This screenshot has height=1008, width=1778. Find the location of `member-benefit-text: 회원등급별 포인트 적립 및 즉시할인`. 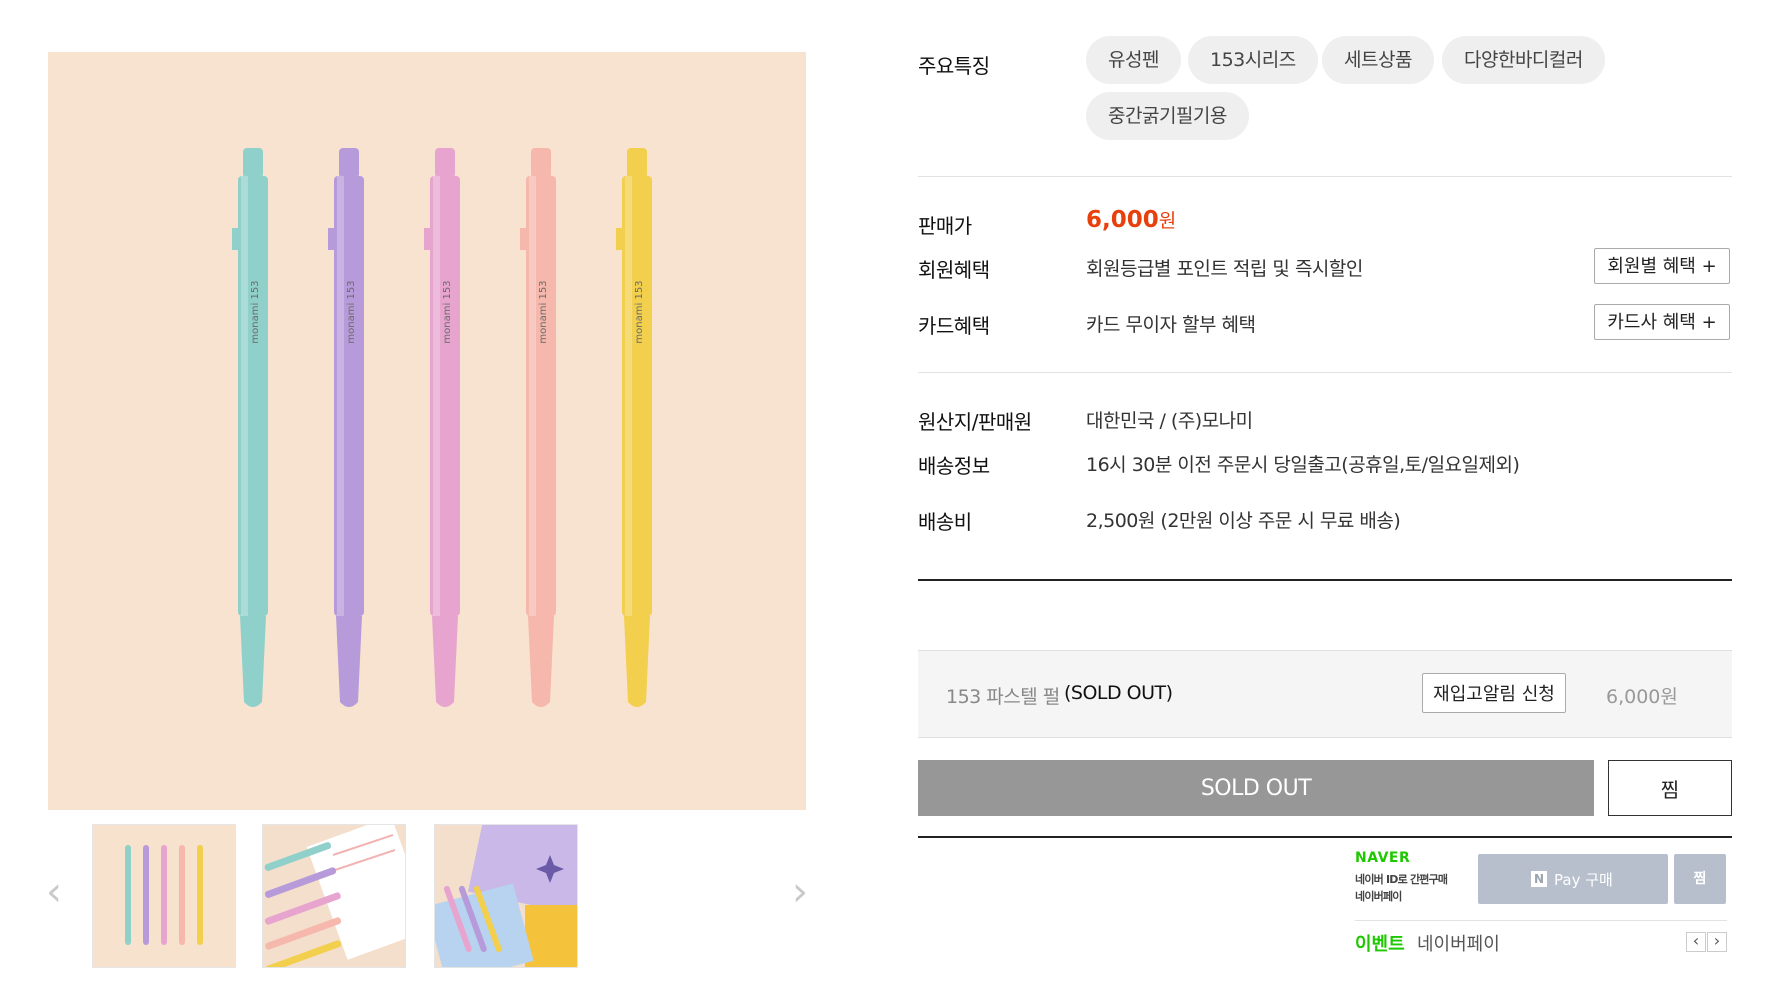

member-benefit-text: 회원등급별 포인트 적립 및 즉시할인 is located at coordinates (1224, 269).